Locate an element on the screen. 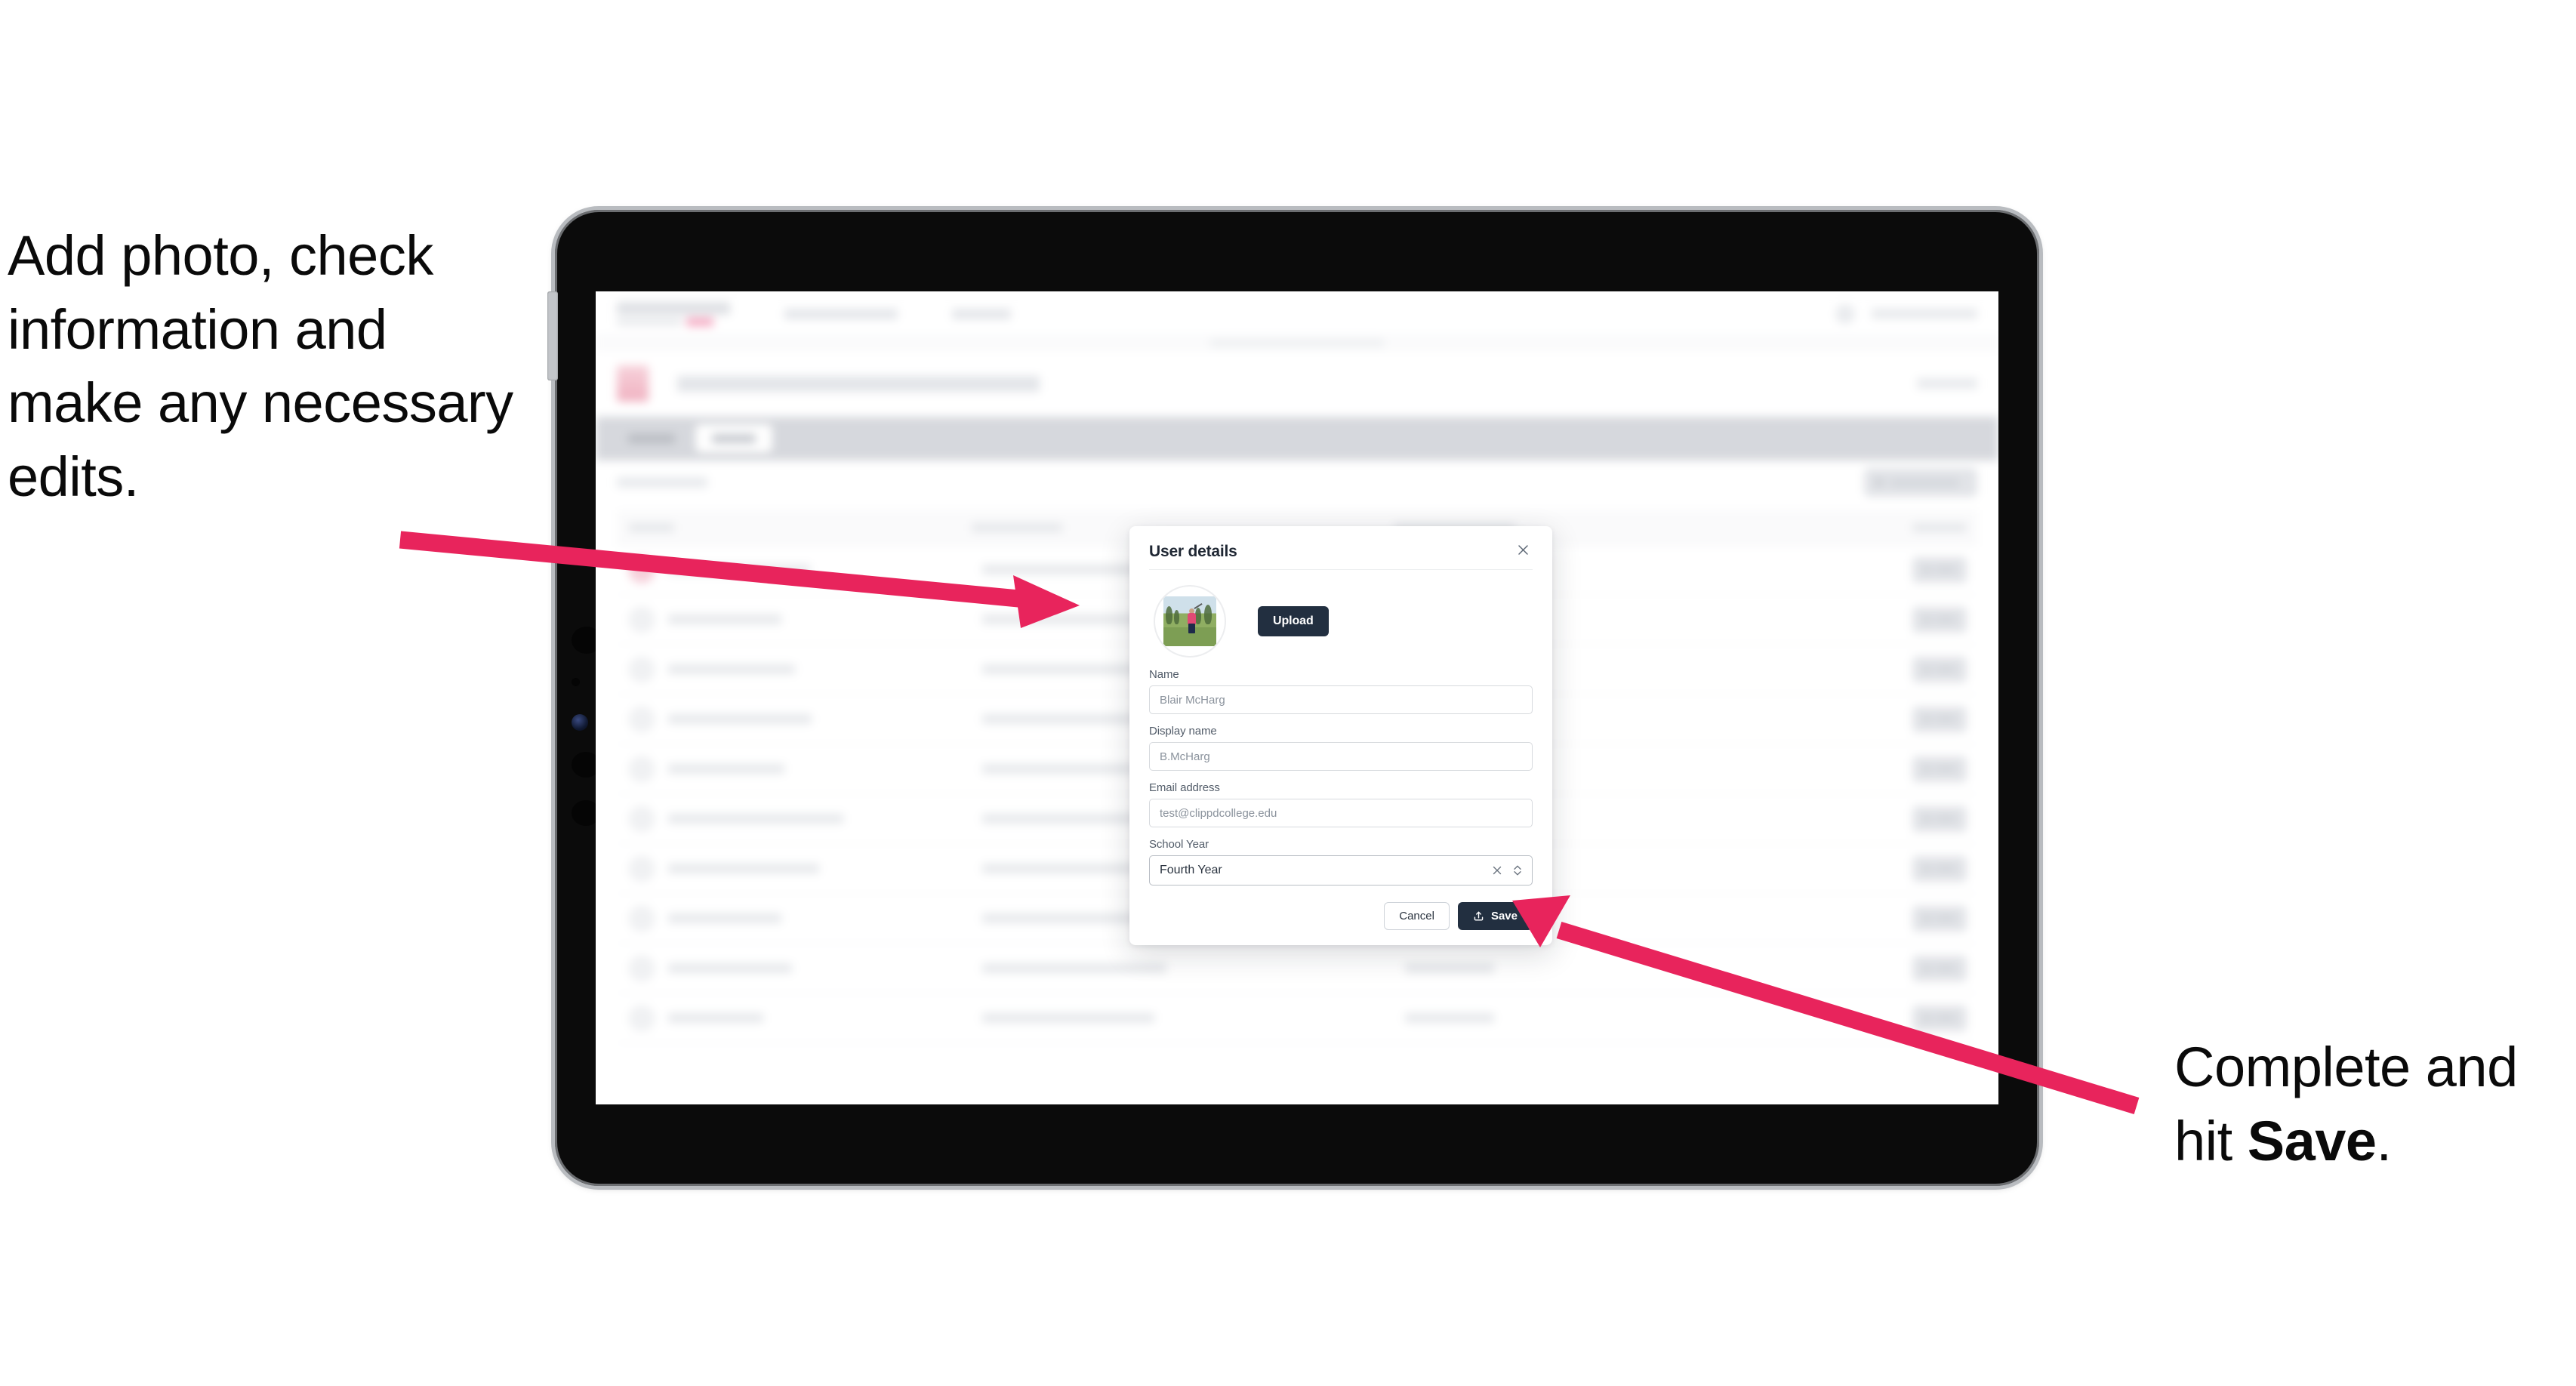 This screenshot has height=1386, width=2576. save-button: Save is located at coordinates (1495, 916).